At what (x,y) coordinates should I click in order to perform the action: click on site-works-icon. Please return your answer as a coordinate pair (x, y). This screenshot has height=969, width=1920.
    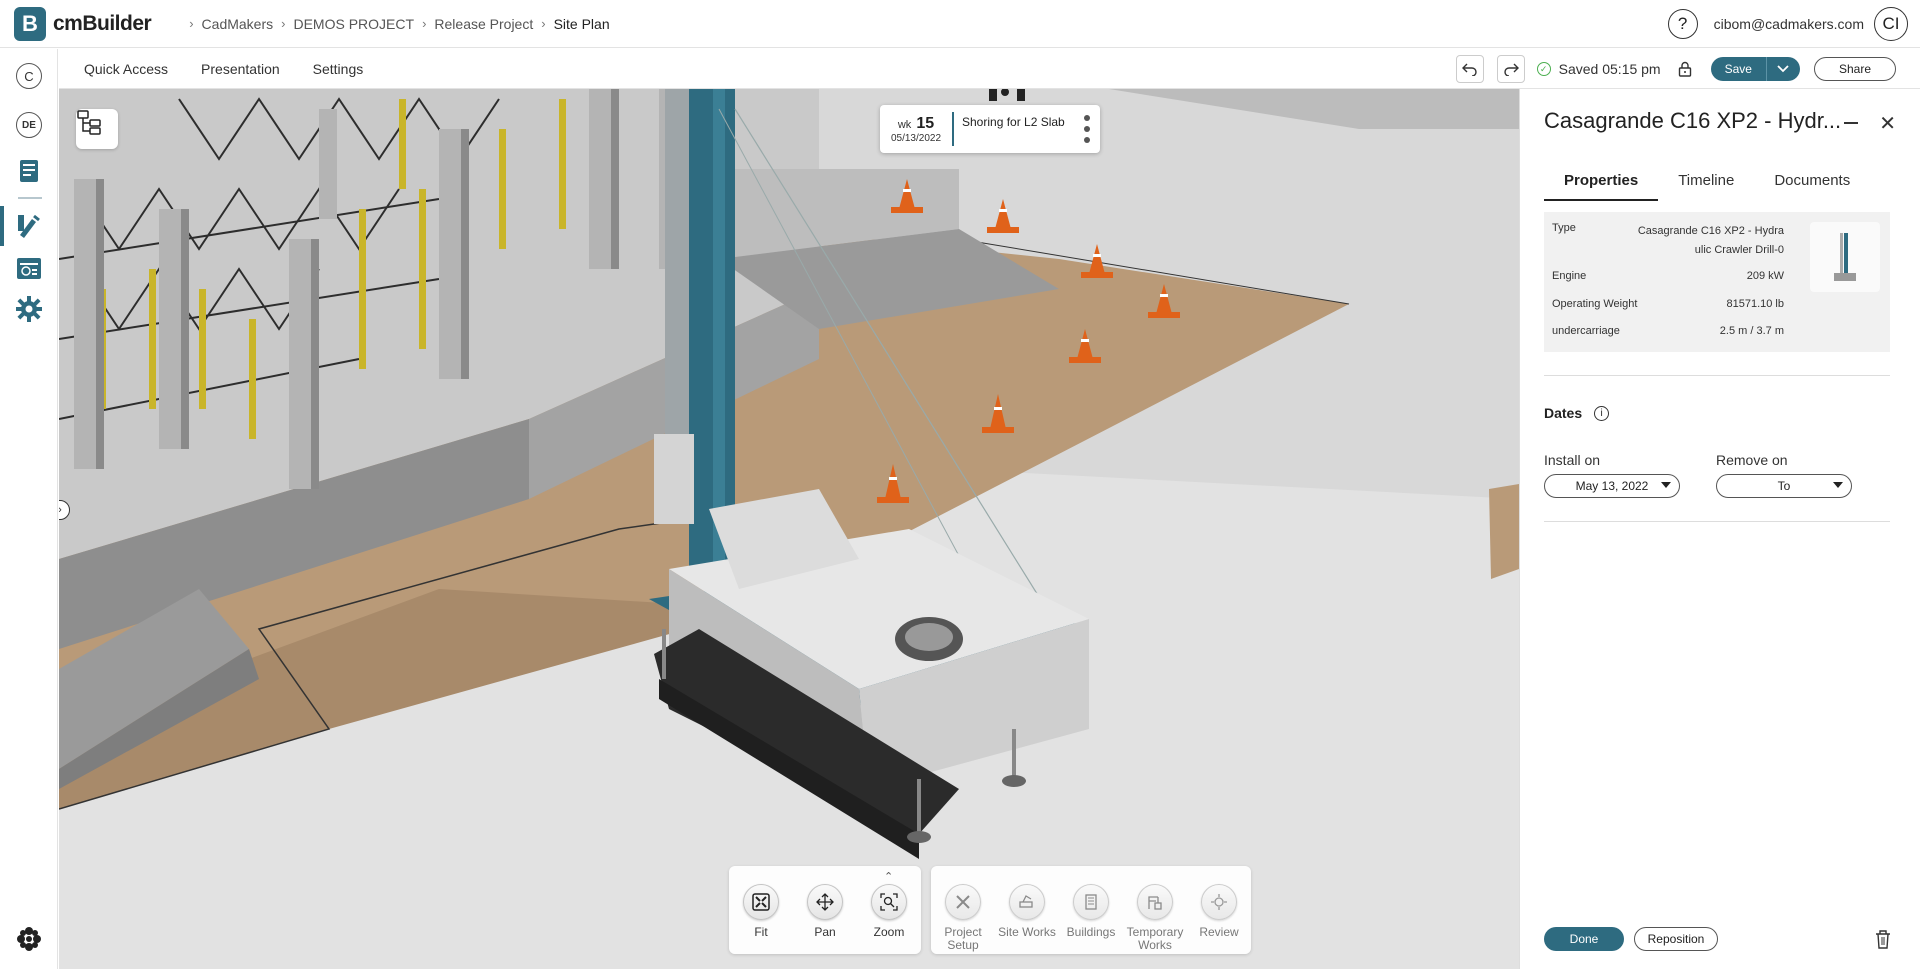
    Looking at the image, I should click on (1027, 902).